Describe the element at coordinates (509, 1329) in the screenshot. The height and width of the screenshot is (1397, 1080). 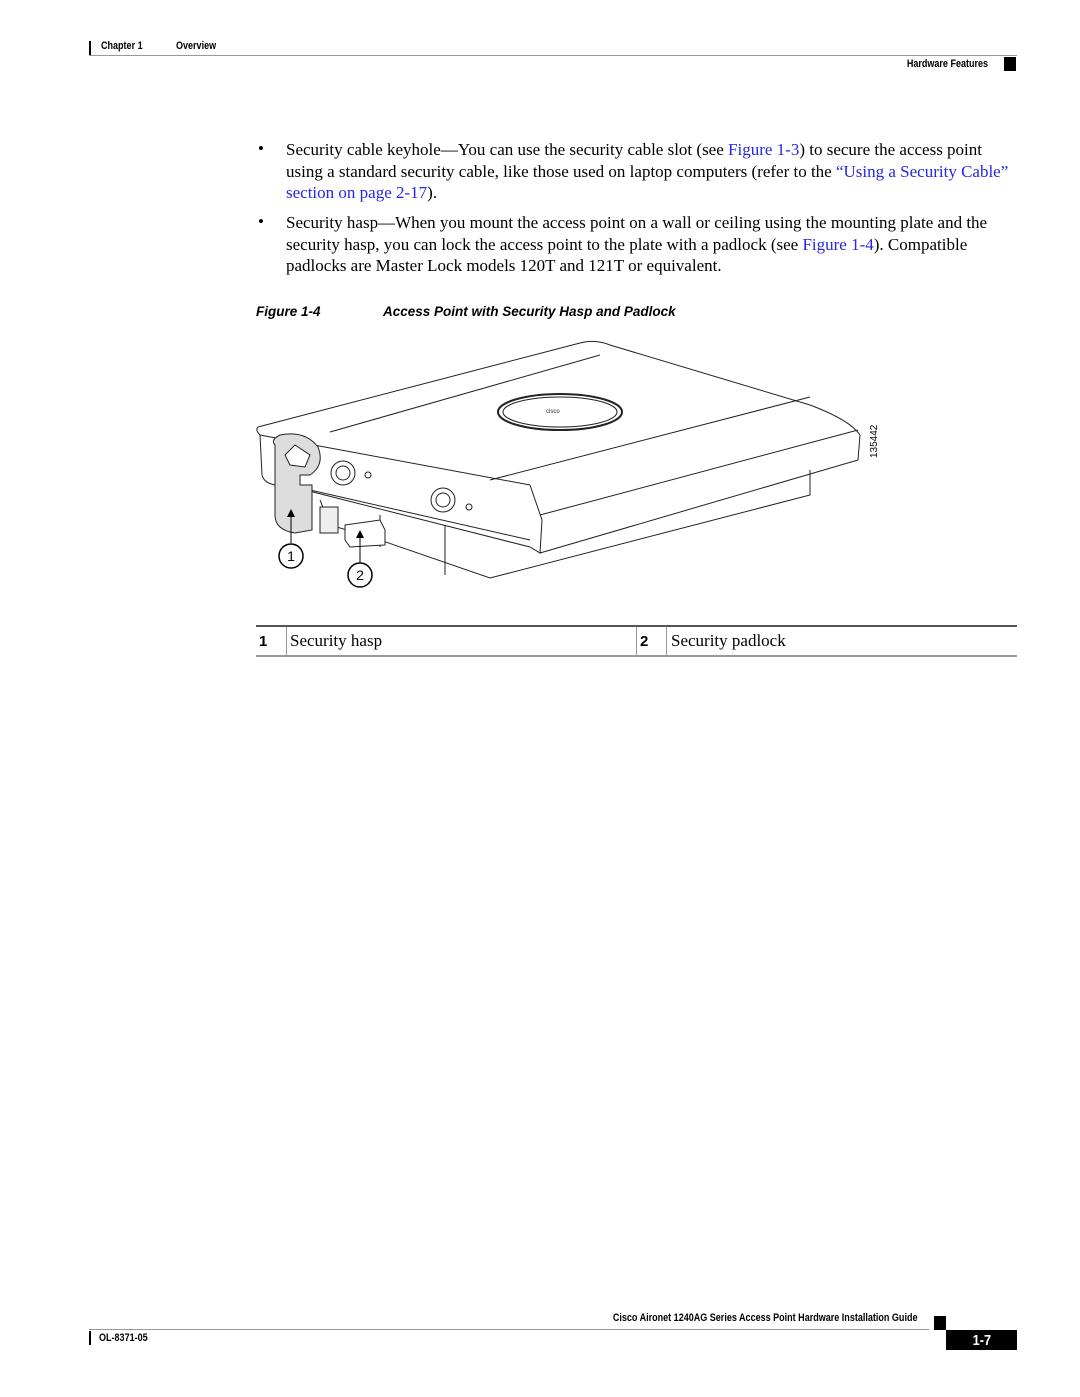
I see `footer-rule` at that location.